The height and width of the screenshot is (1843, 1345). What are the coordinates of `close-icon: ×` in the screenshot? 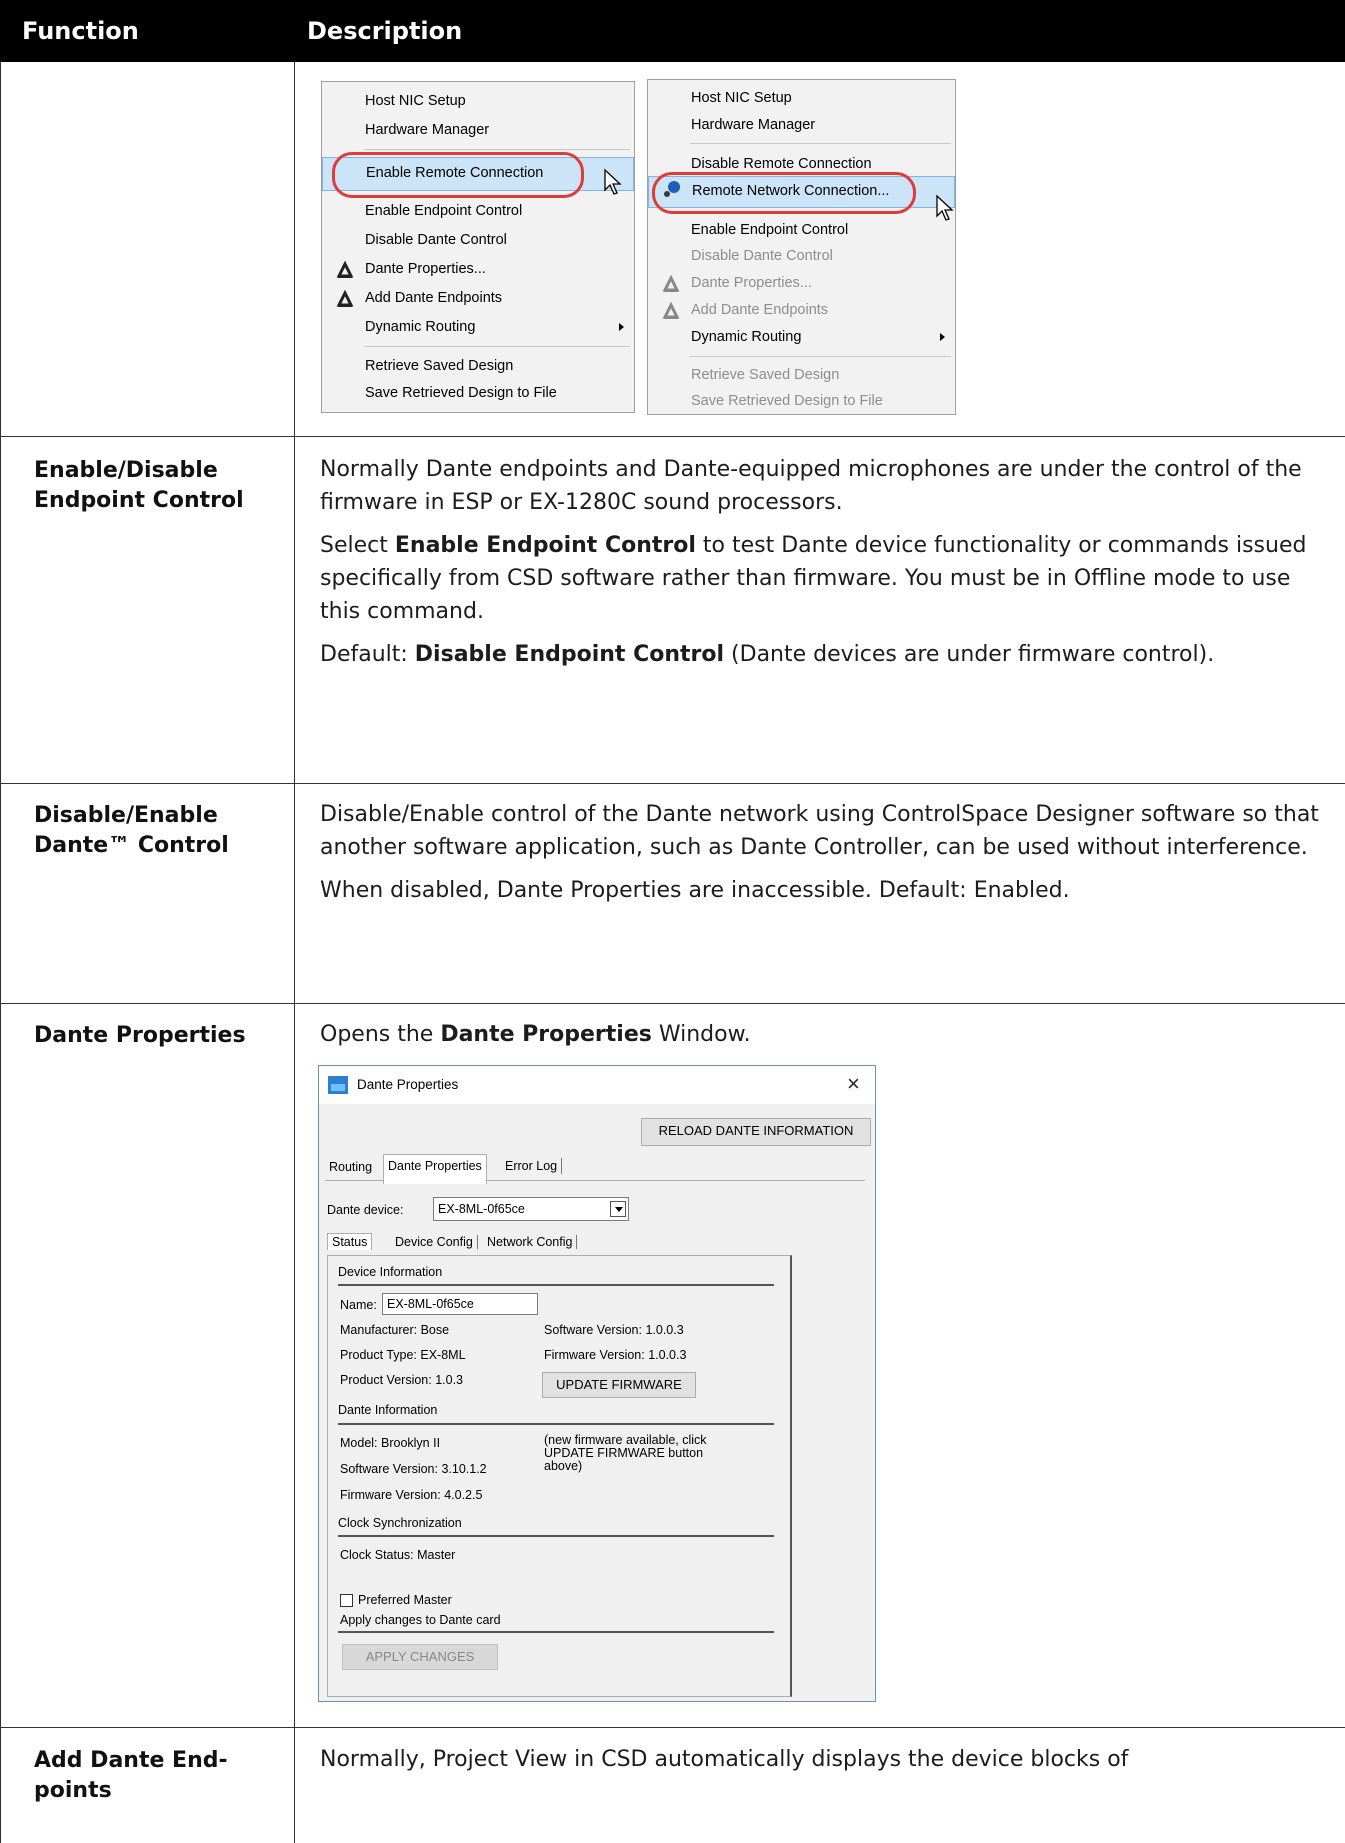 It's located at (853, 1084).